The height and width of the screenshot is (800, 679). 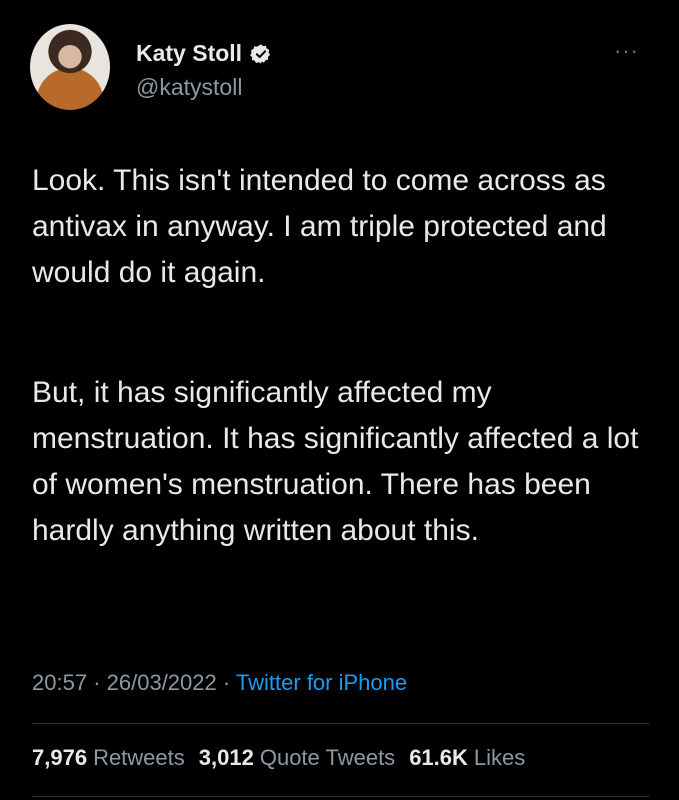 What do you see at coordinates (499, 757) in the screenshot?
I see `likes-label: Likes` at bounding box center [499, 757].